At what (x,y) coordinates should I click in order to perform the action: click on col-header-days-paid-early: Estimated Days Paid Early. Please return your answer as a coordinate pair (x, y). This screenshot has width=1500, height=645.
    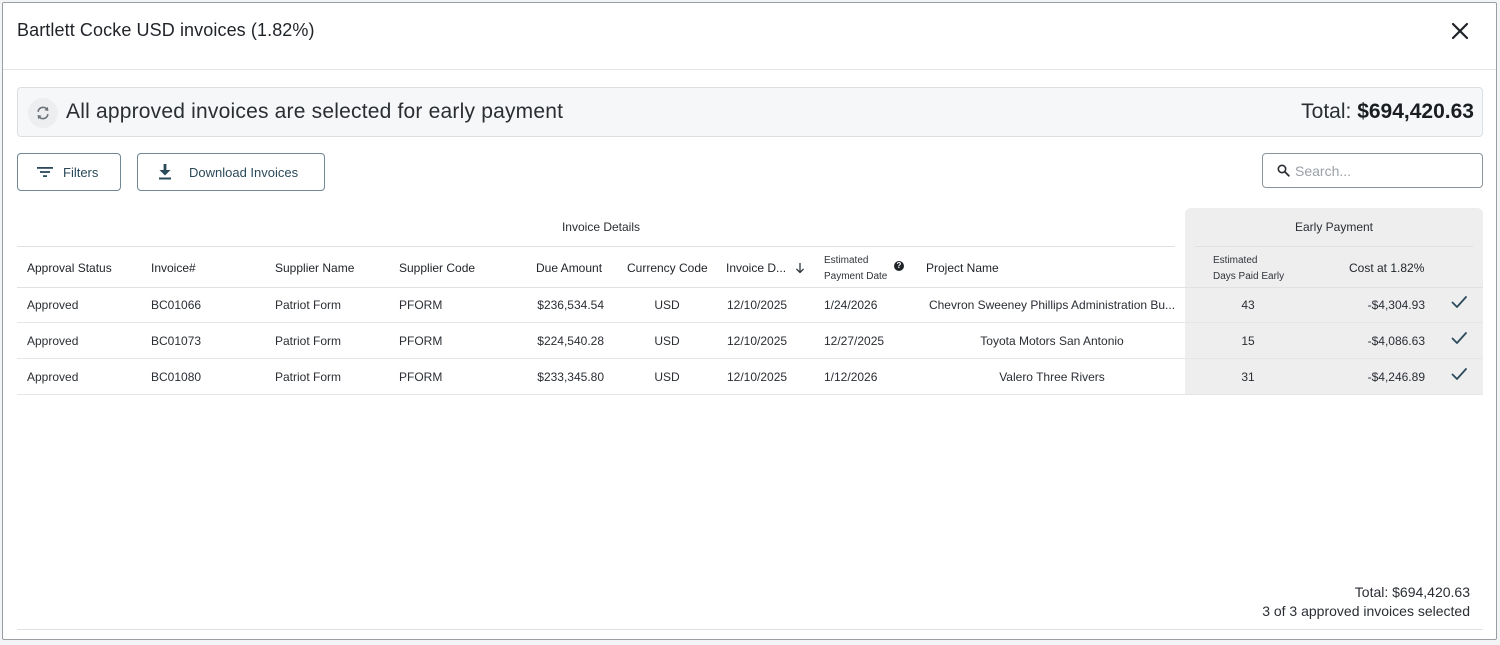
    Looking at the image, I should click on (1248, 269).